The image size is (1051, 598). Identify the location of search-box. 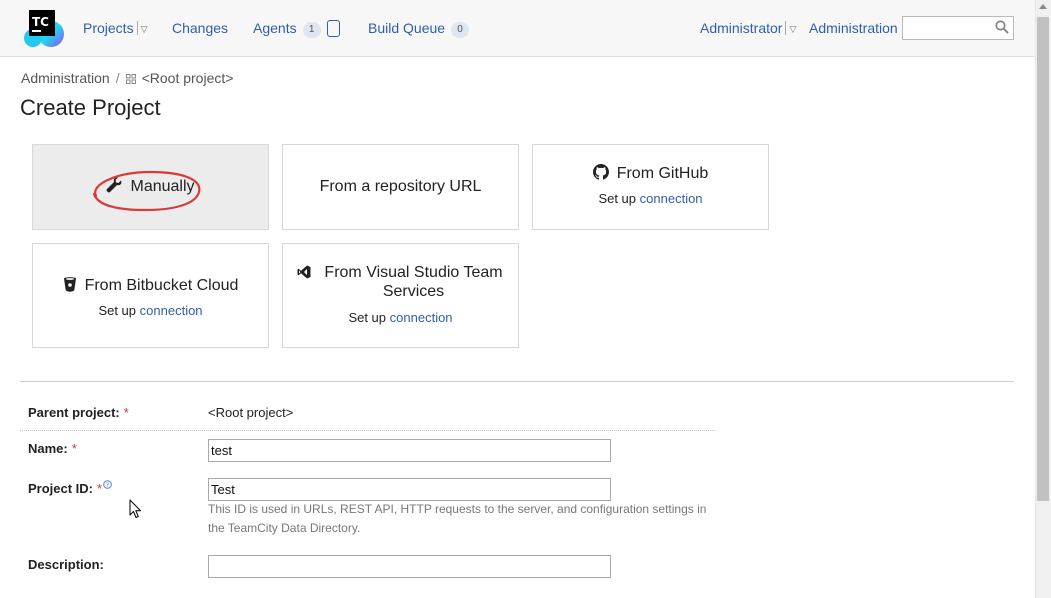
(958, 28).